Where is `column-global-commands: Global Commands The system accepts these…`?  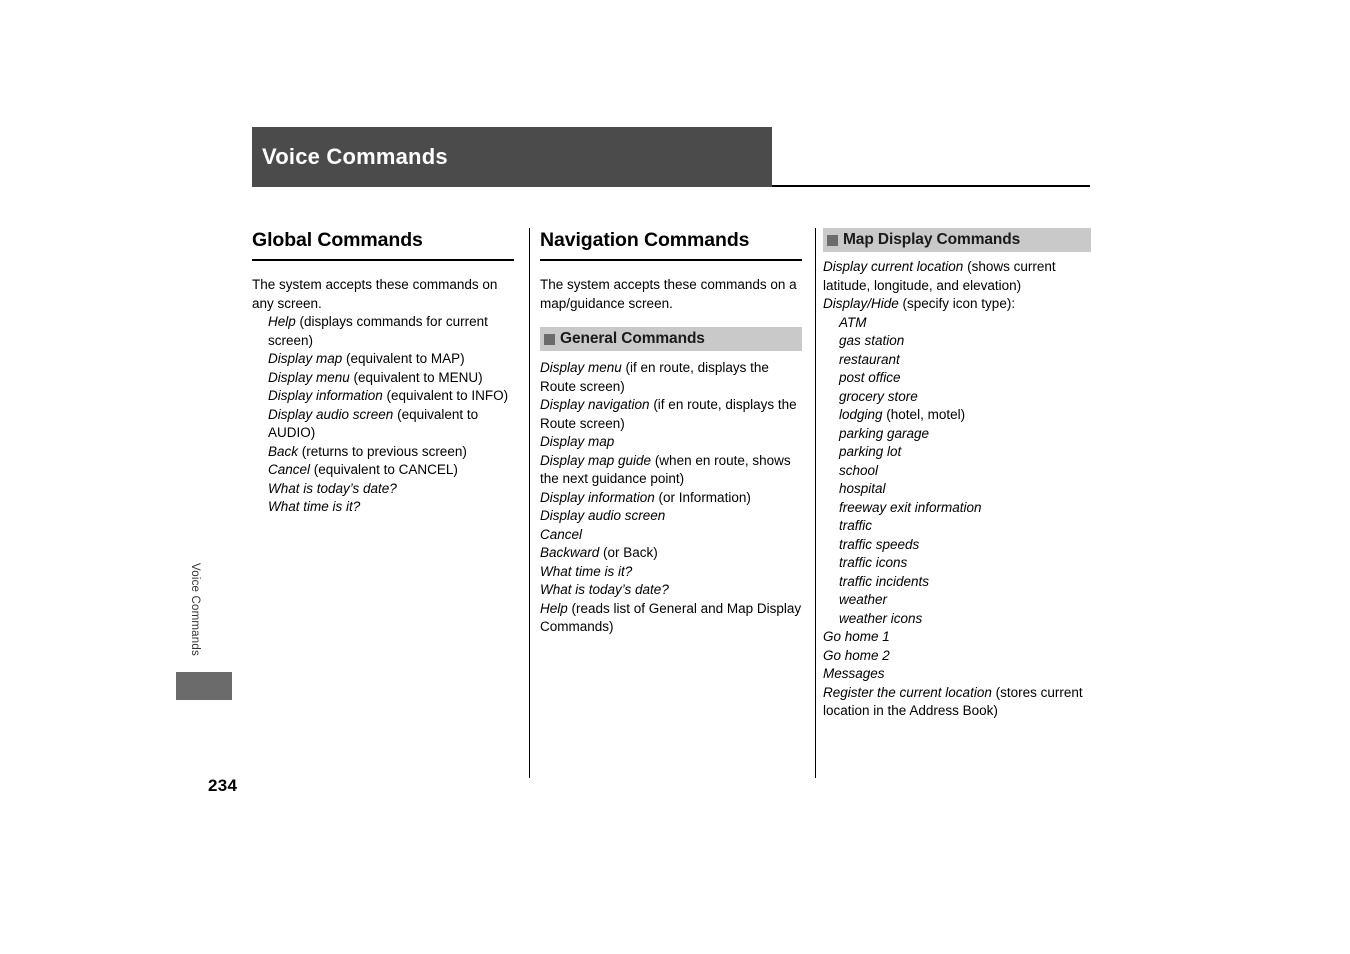
column-global-commands: Global Commands The system accepts these… is located at coordinates (383, 372).